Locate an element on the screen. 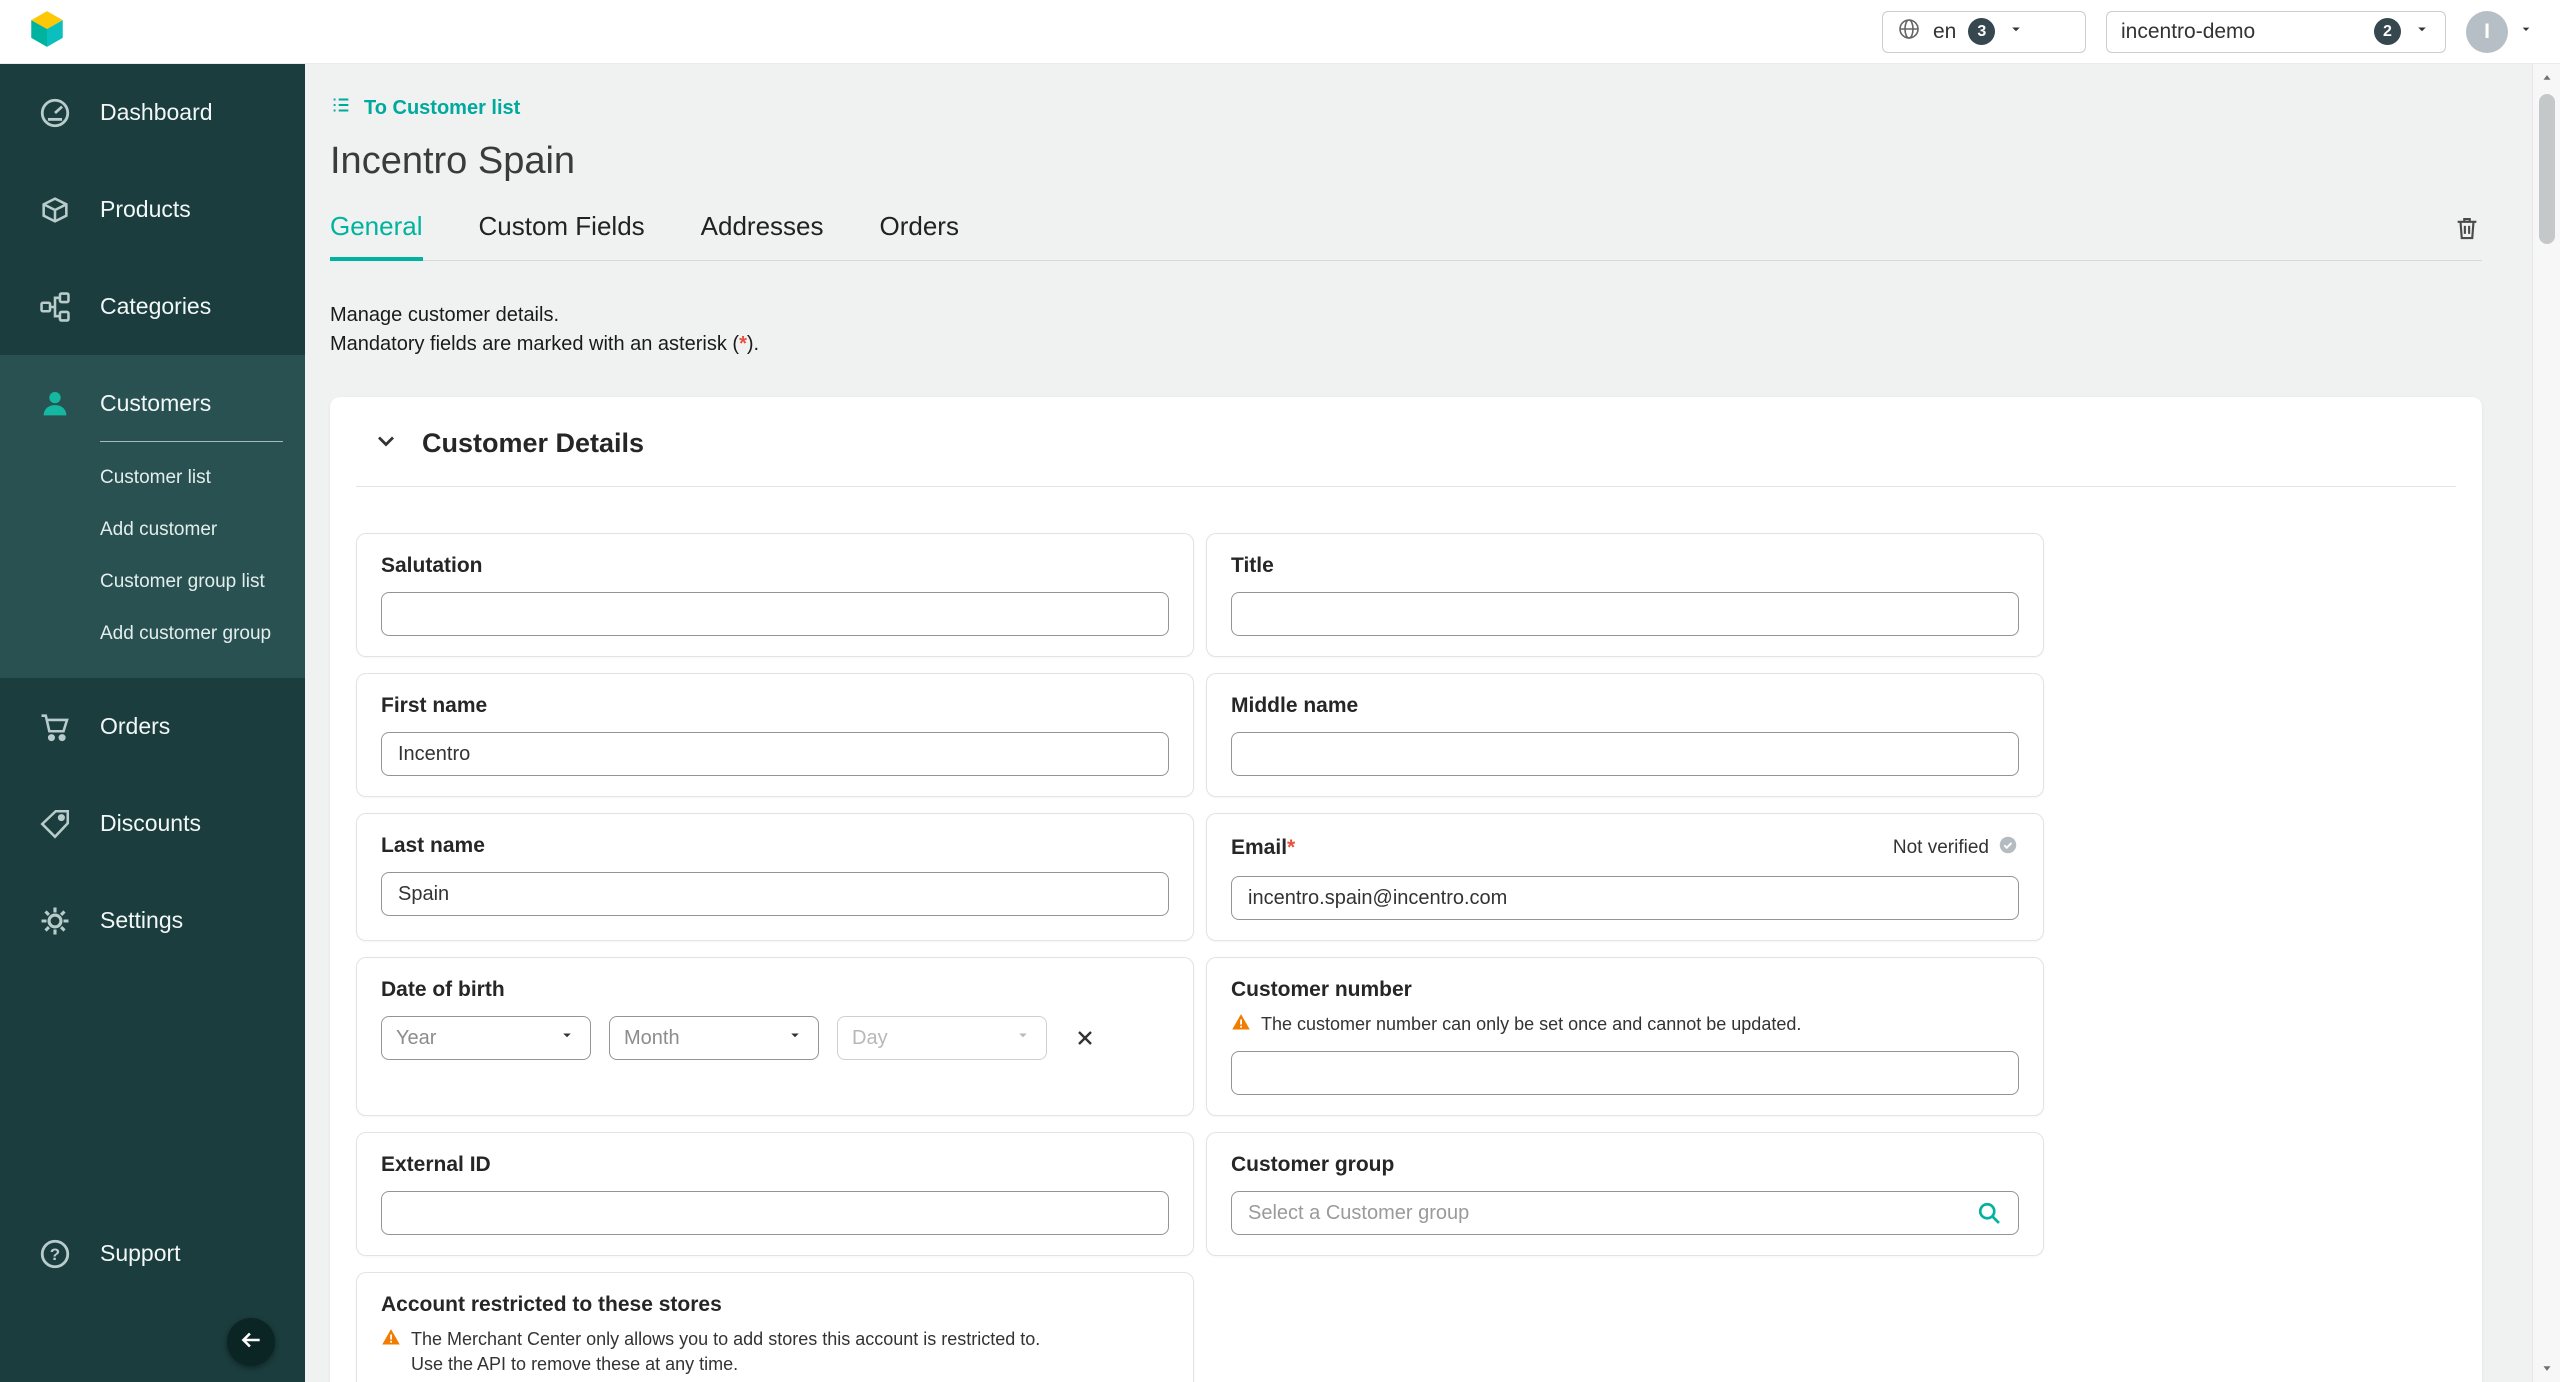  customer-details-header: Customer Details is located at coordinates (1414, 443).